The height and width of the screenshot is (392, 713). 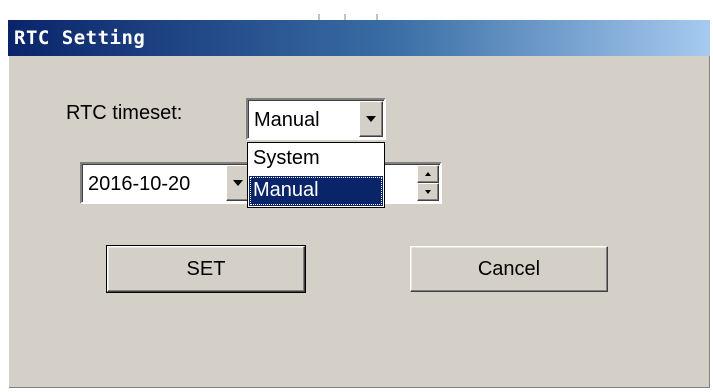 What do you see at coordinates (139, 184) in the screenshot?
I see `date-value: 2016-10-20` at bounding box center [139, 184].